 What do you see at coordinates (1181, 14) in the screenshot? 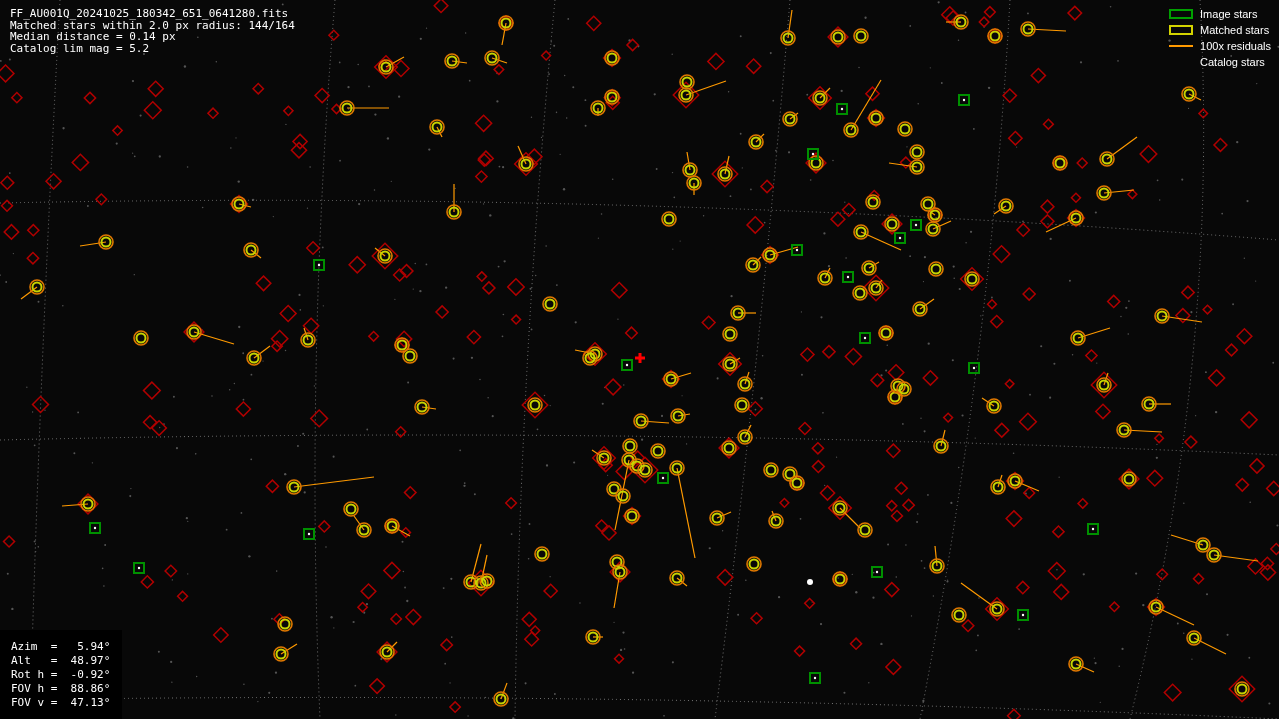
I see `image-star-swatch-icon` at bounding box center [1181, 14].